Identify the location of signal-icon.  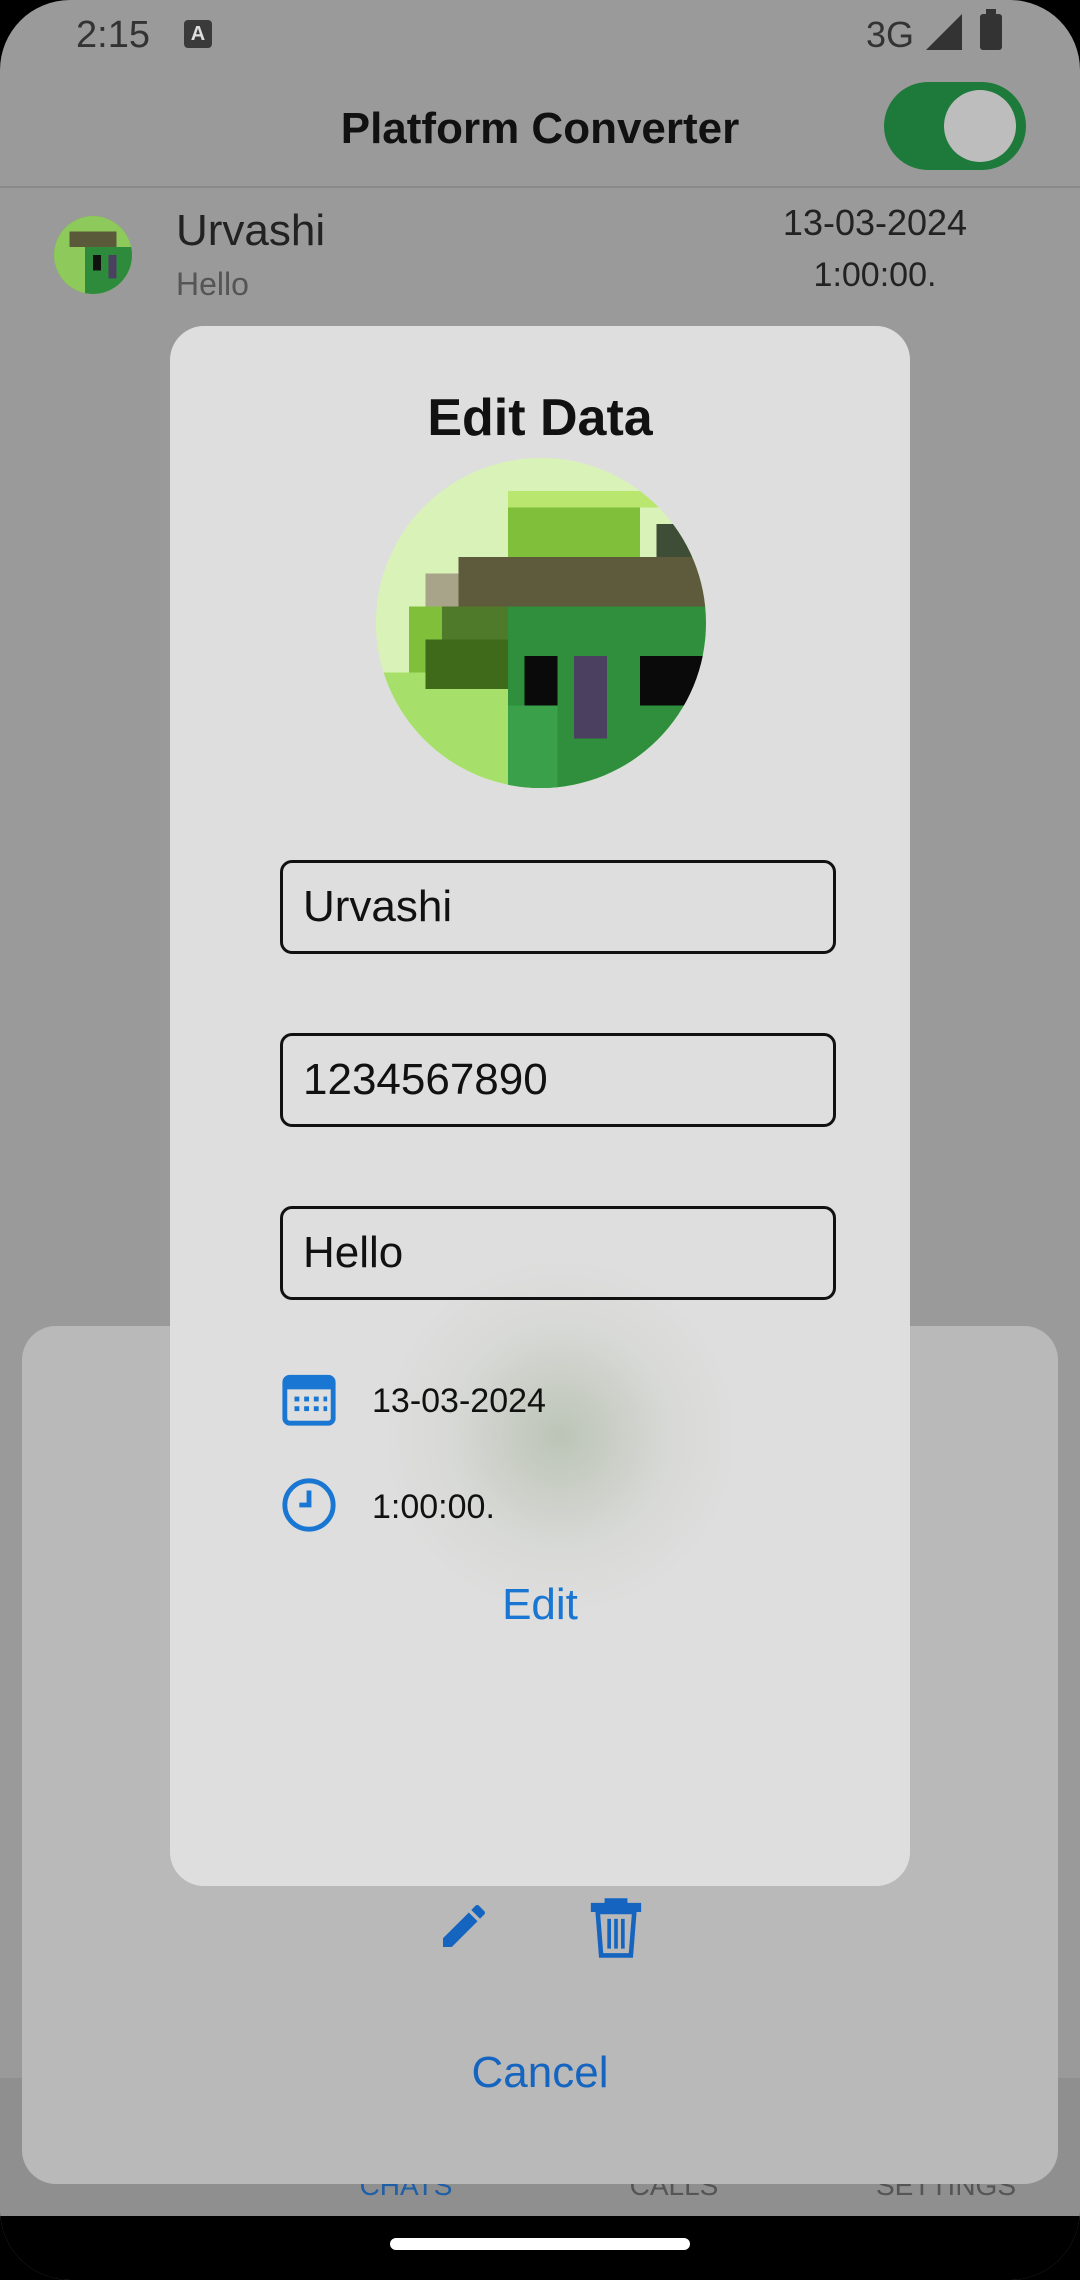
(944, 32).